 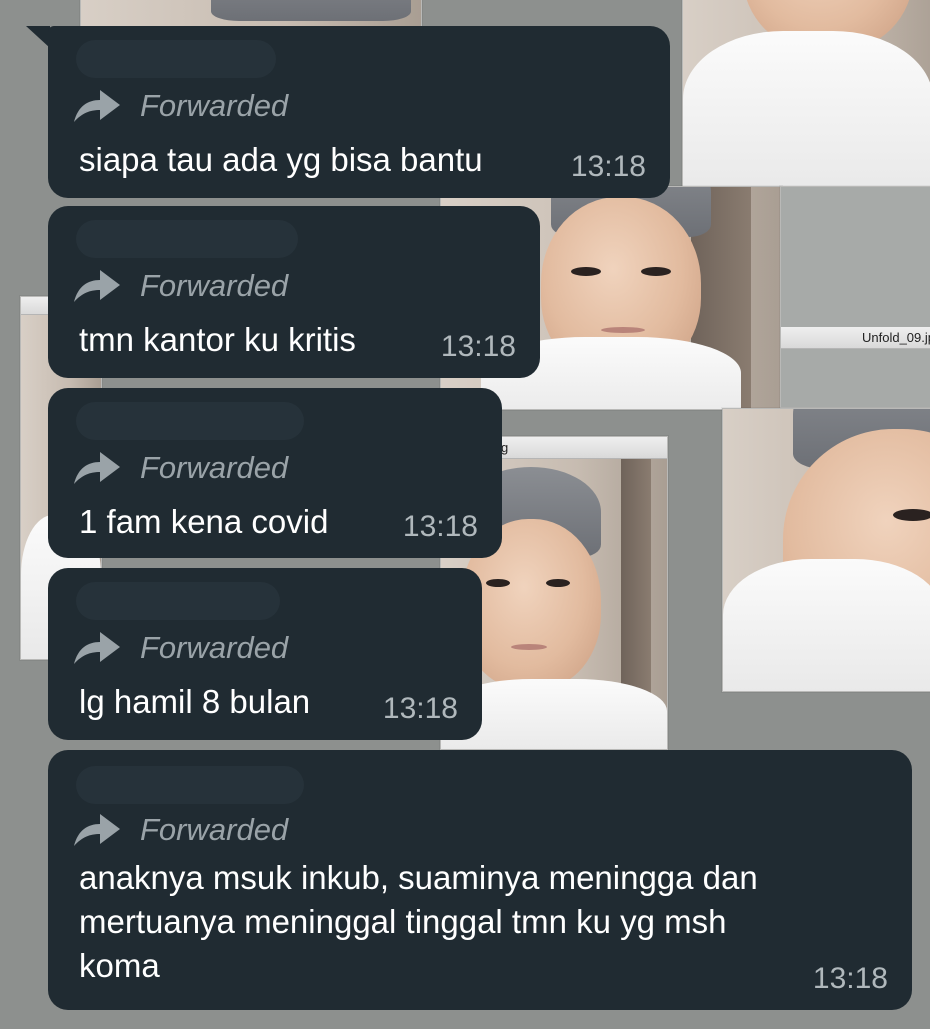 I want to click on message-bubble: Forwarded tmn kantor ku kritis 13:18, so click(x=294, y=292).